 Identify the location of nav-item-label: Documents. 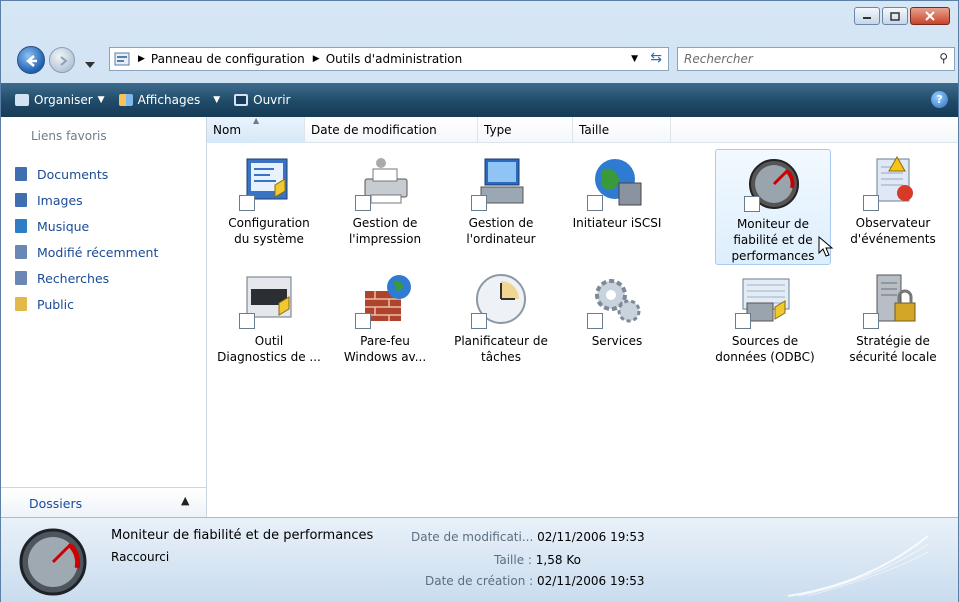
(73, 174).